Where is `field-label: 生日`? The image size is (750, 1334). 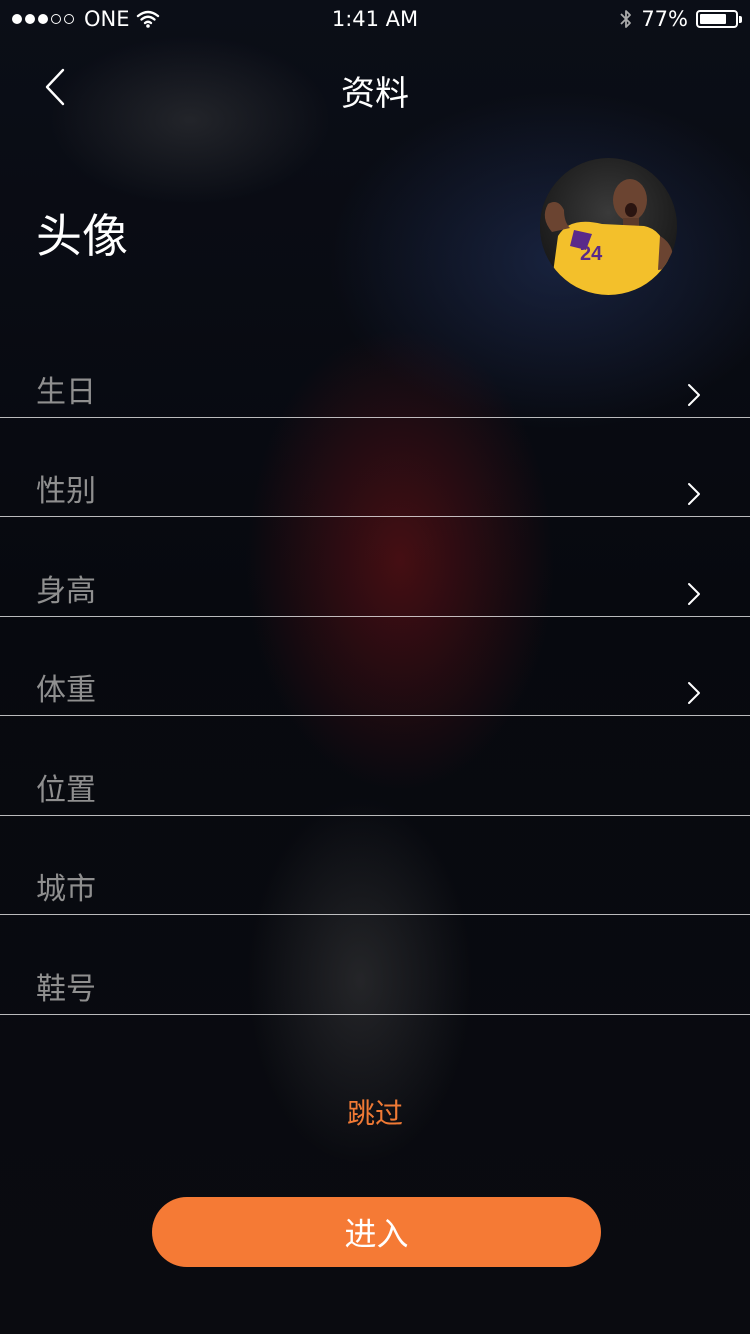 field-label: 生日 is located at coordinates (66, 392).